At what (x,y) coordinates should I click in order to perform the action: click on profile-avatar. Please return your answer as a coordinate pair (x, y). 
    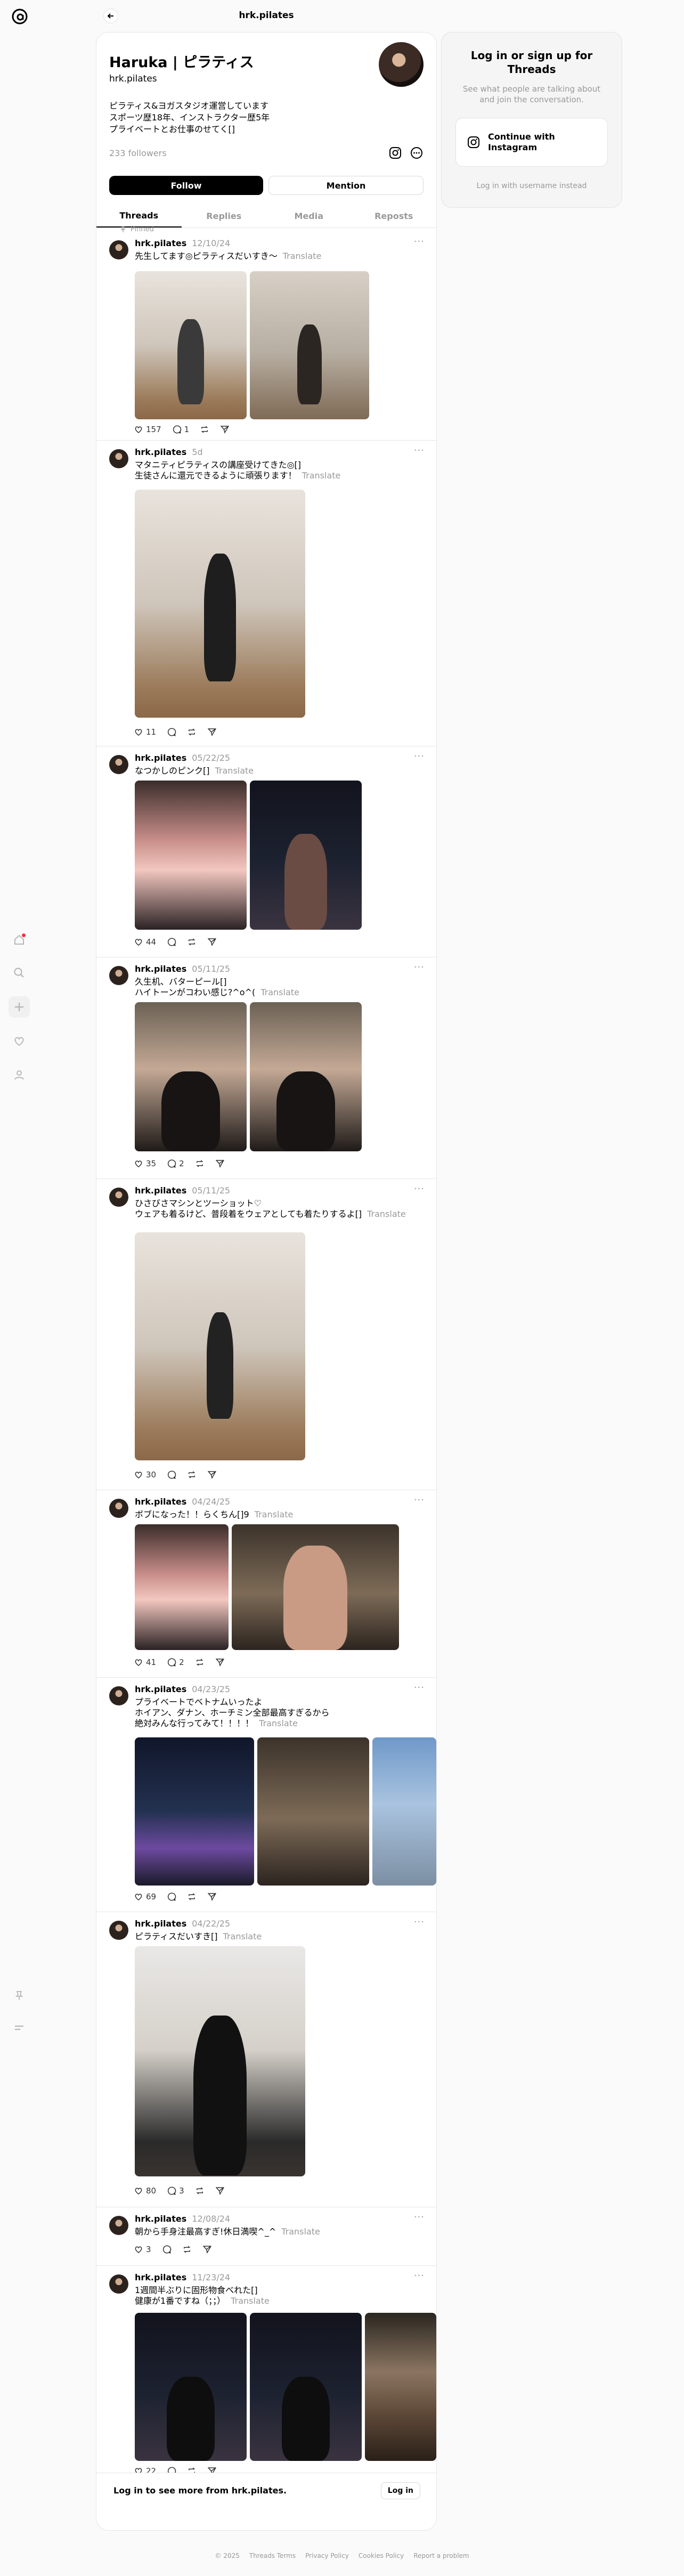
    Looking at the image, I should click on (401, 64).